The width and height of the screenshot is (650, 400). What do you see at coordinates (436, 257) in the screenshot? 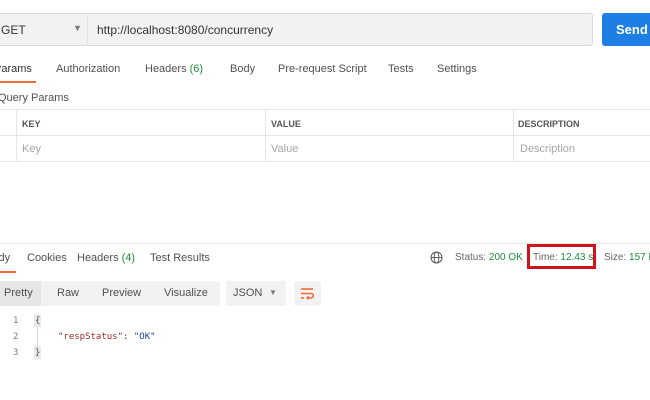
I see `globe-icon` at bounding box center [436, 257].